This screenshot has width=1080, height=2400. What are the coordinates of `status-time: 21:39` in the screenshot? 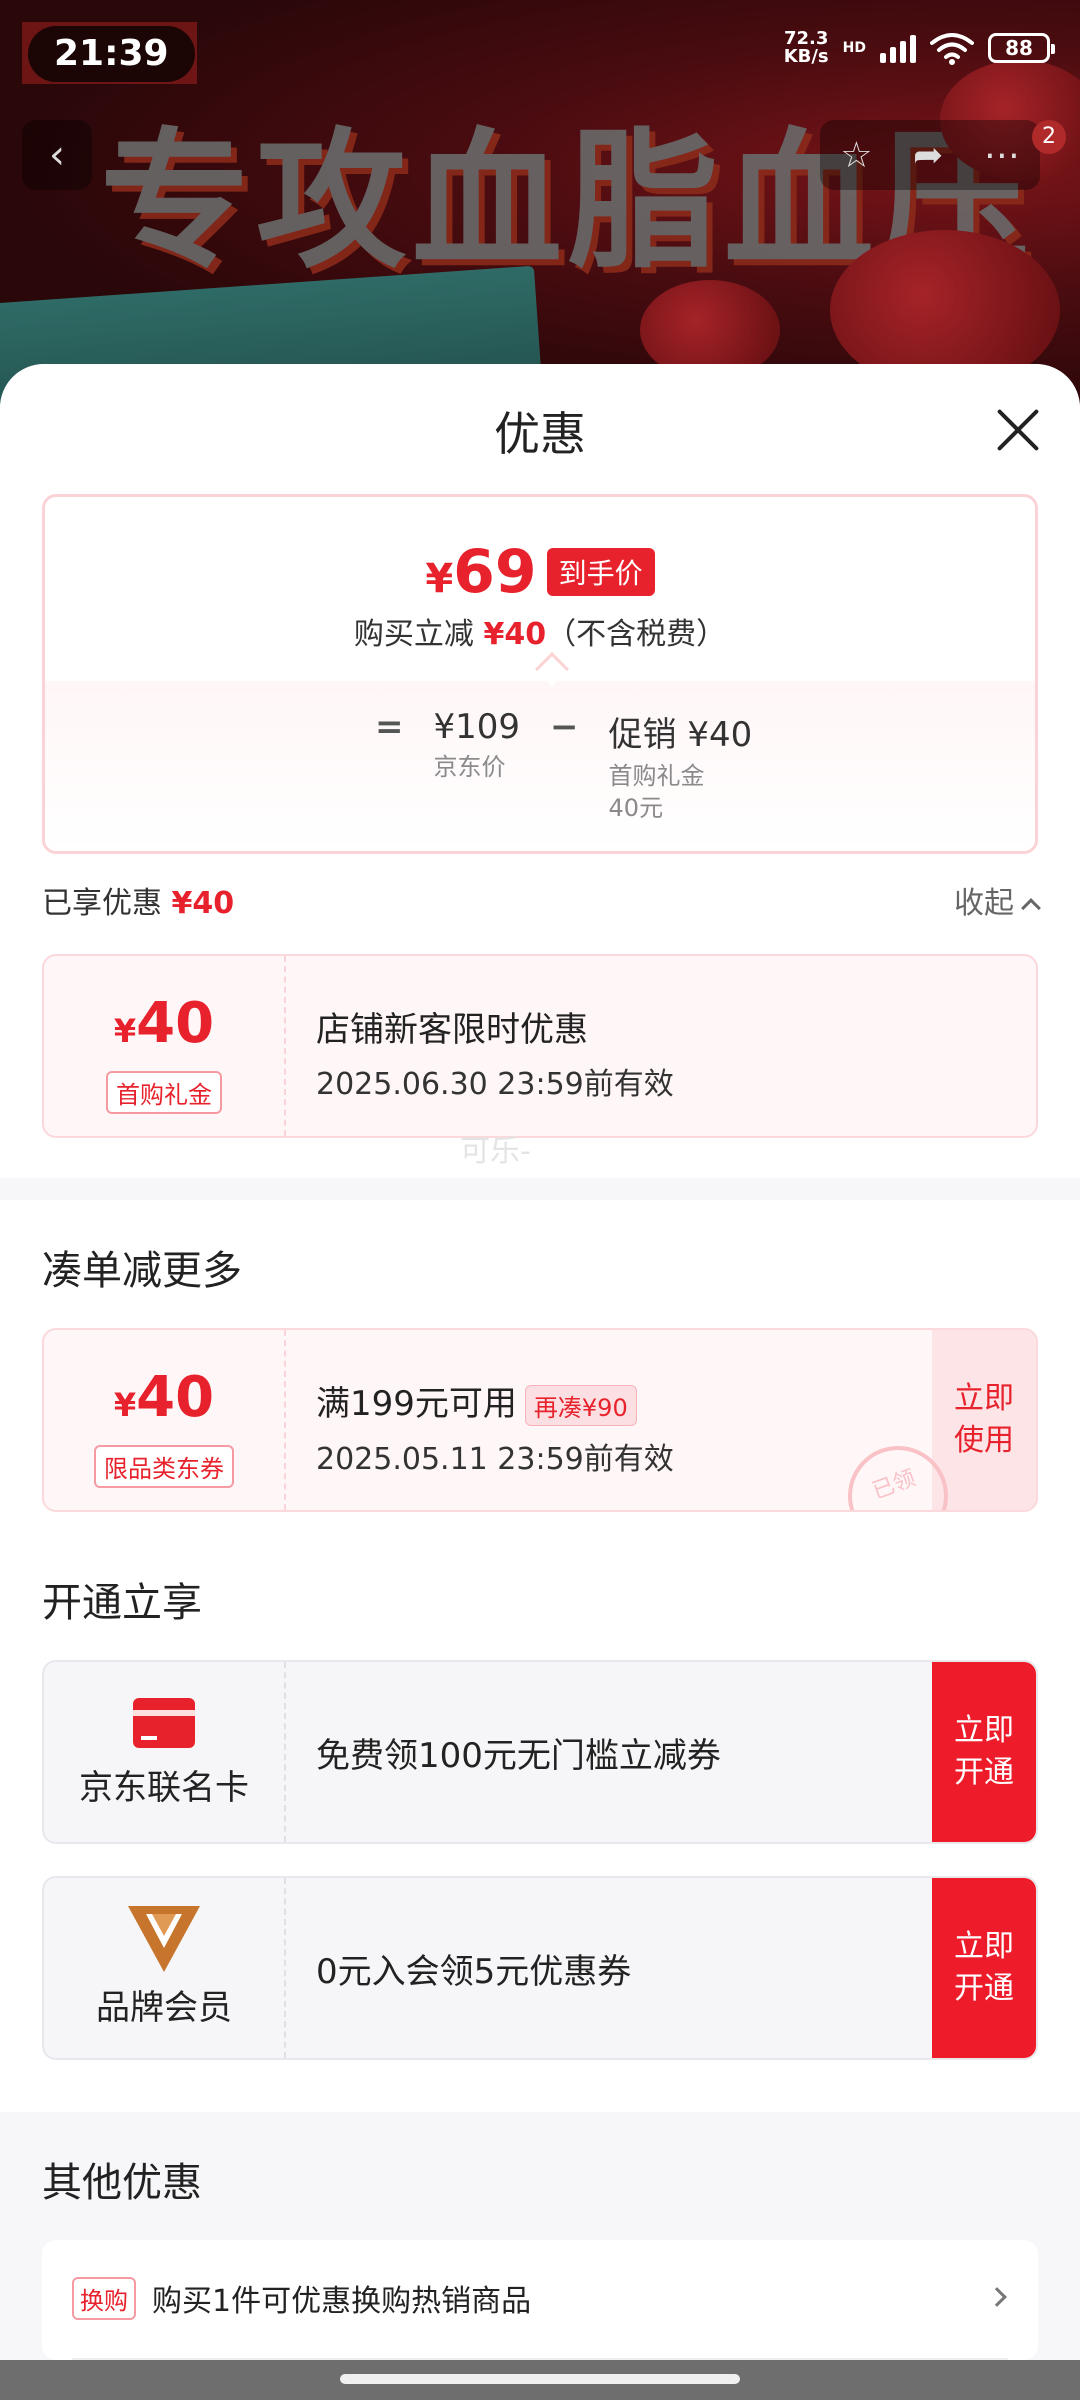 It's located at (111, 54).